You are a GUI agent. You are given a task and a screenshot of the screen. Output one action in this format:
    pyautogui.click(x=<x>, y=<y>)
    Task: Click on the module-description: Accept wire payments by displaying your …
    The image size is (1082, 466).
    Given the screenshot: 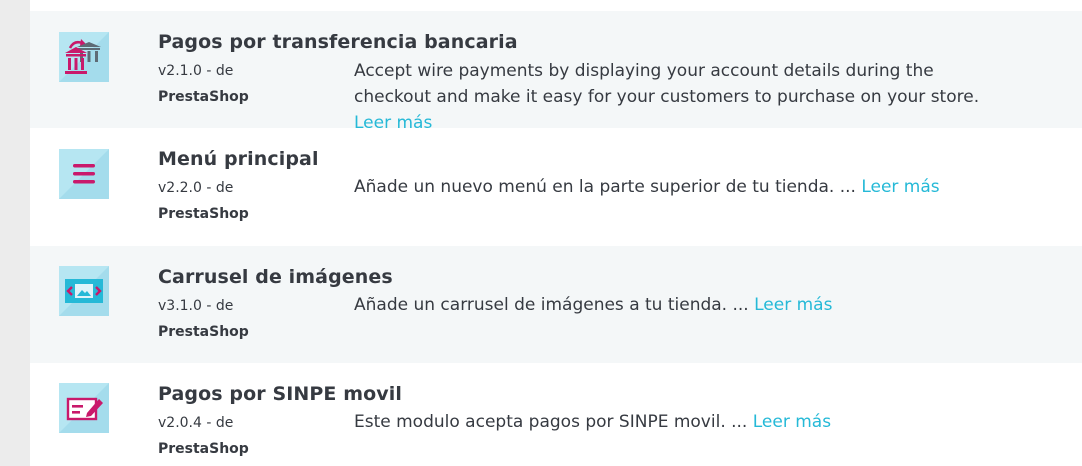 What is the action you would take?
    pyautogui.click(x=684, y=97)
    